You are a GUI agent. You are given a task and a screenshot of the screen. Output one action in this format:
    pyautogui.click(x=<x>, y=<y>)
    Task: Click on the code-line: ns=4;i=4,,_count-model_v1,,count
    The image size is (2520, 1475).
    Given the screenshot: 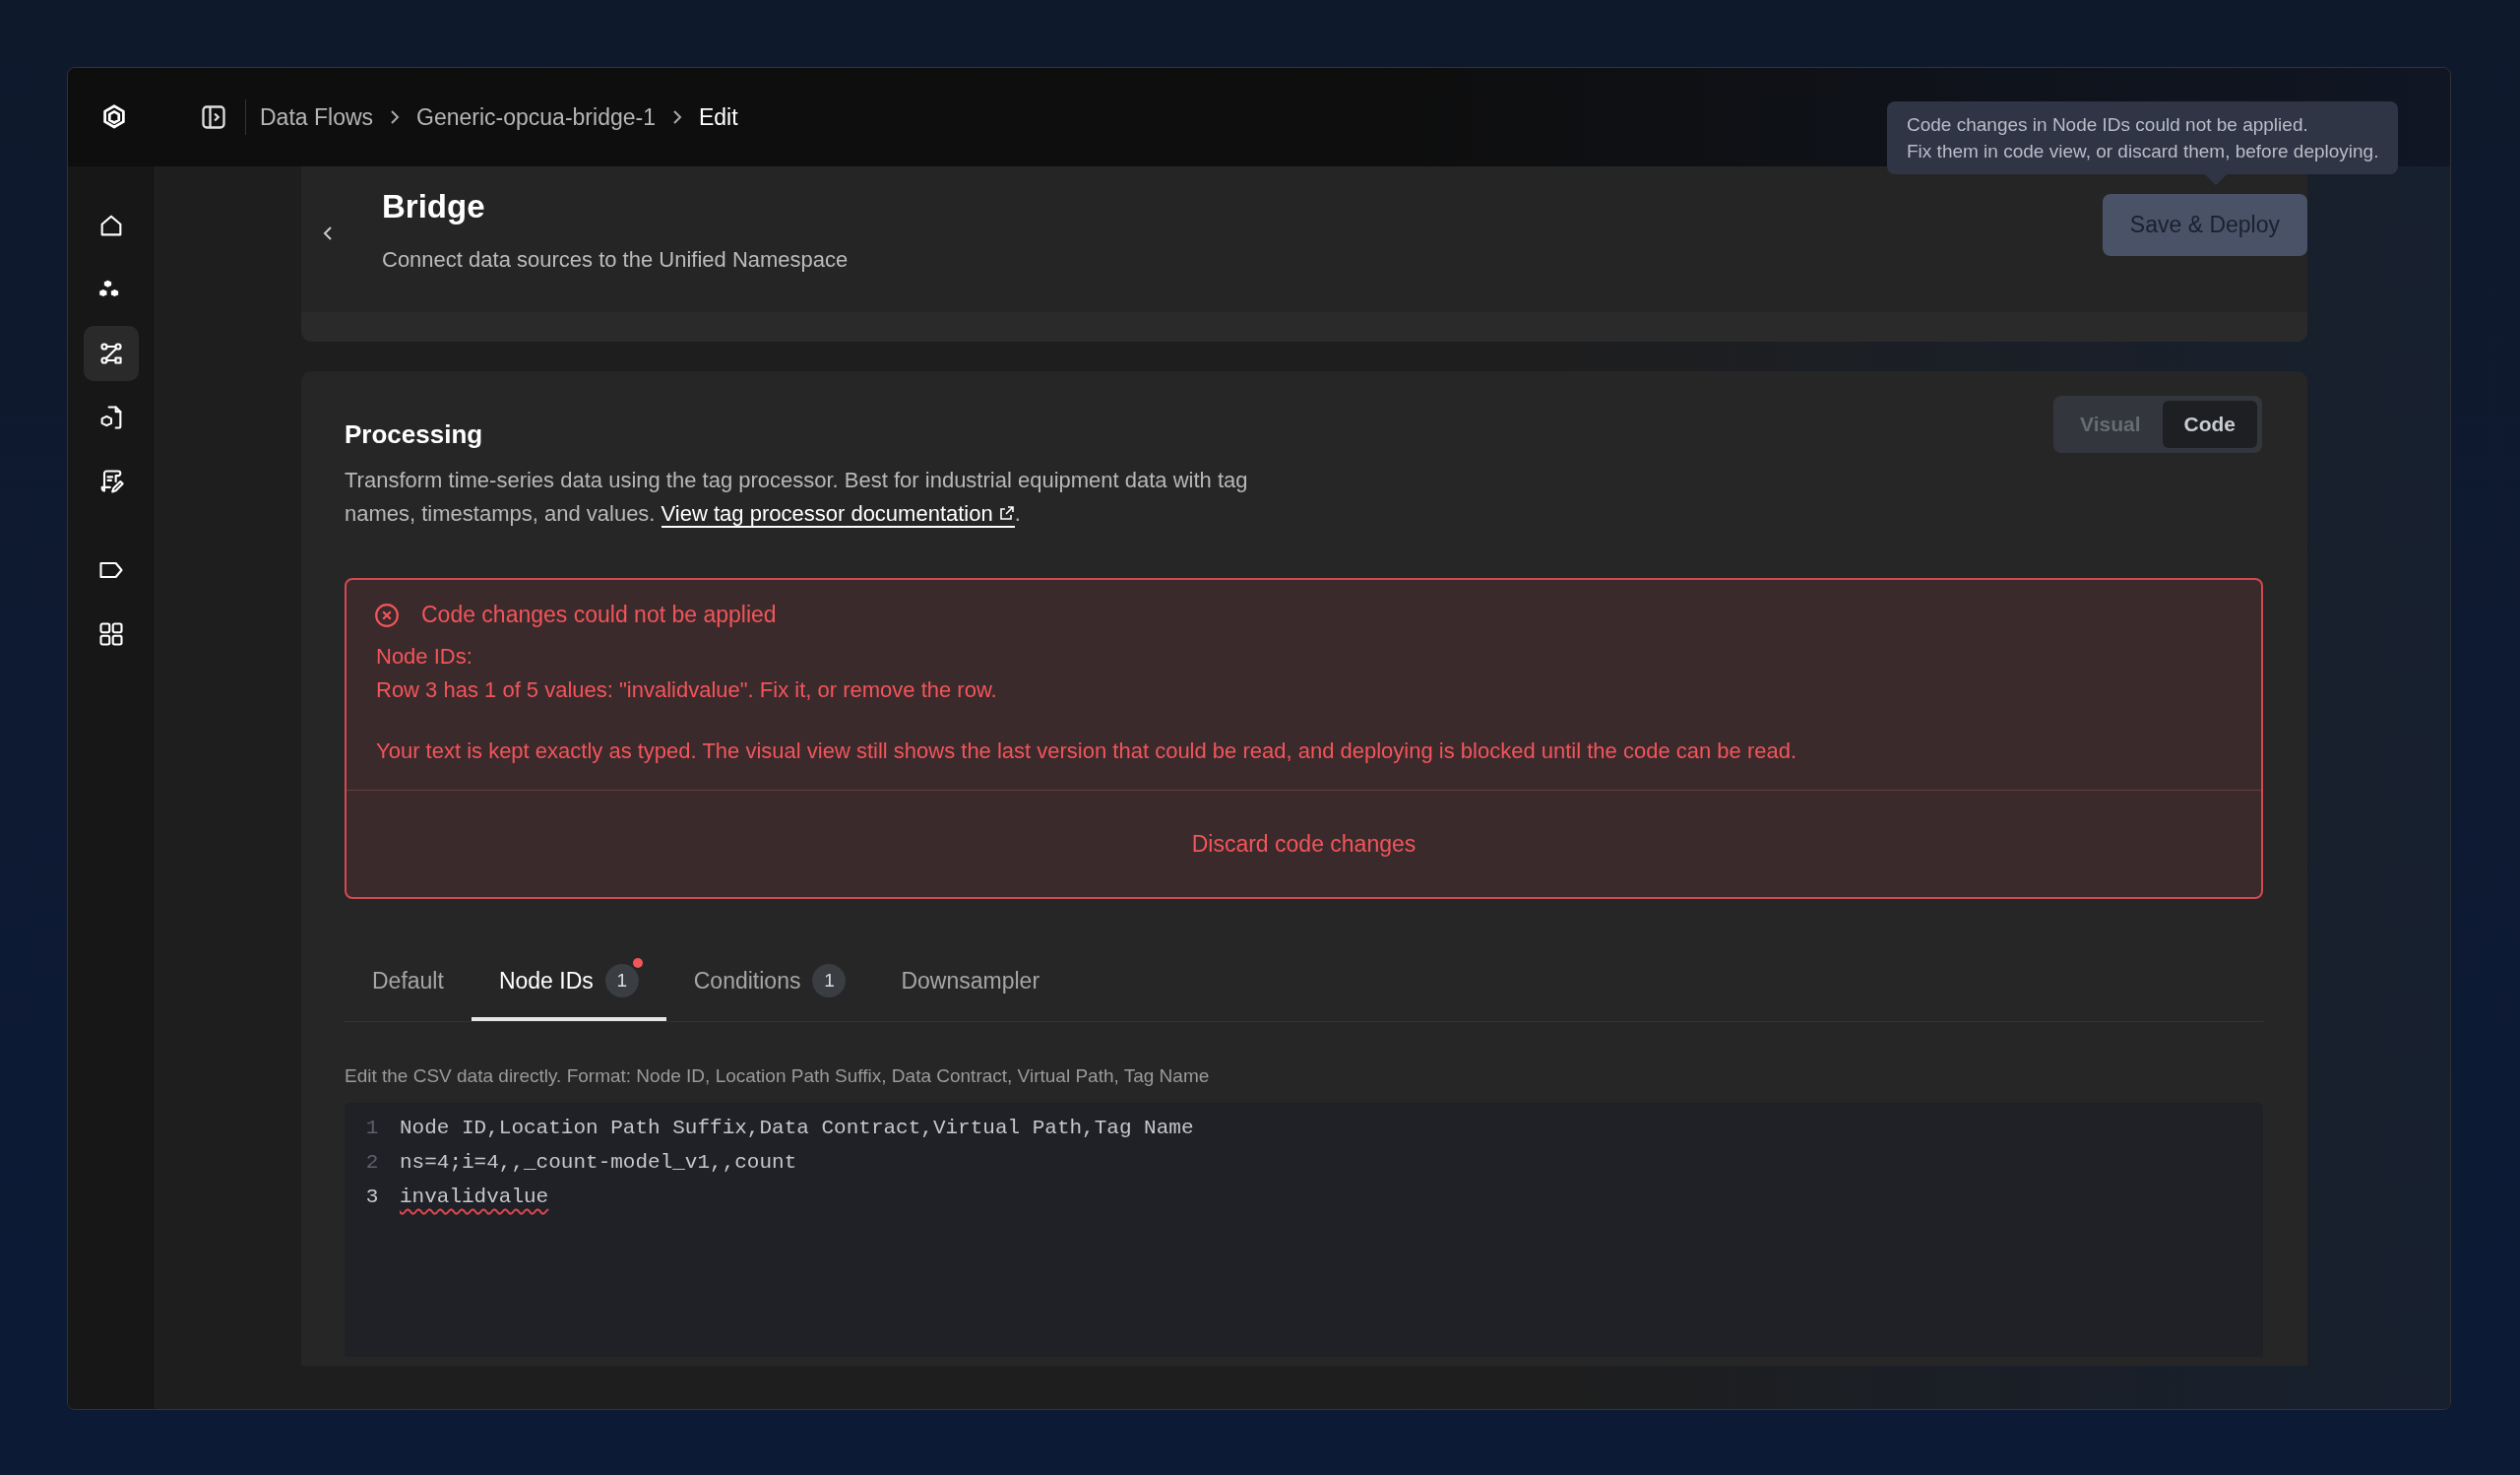 What is the action you would take?
    pyautogui.click(x=598, y=1163)
    